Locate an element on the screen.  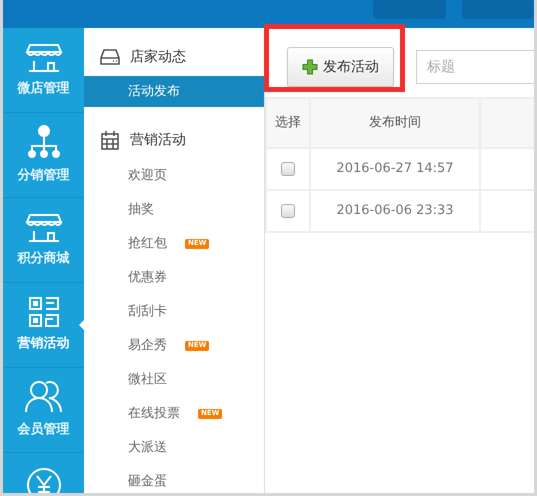
section-title: 店家动态 is located at coordinates (158, 57).